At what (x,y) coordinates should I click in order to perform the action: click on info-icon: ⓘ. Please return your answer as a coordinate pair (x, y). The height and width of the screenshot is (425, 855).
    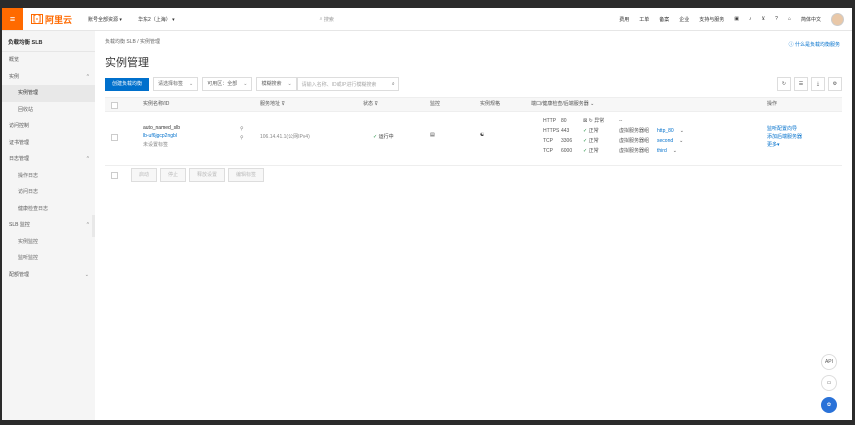
    Looking at the image, I should click on (791, 45).